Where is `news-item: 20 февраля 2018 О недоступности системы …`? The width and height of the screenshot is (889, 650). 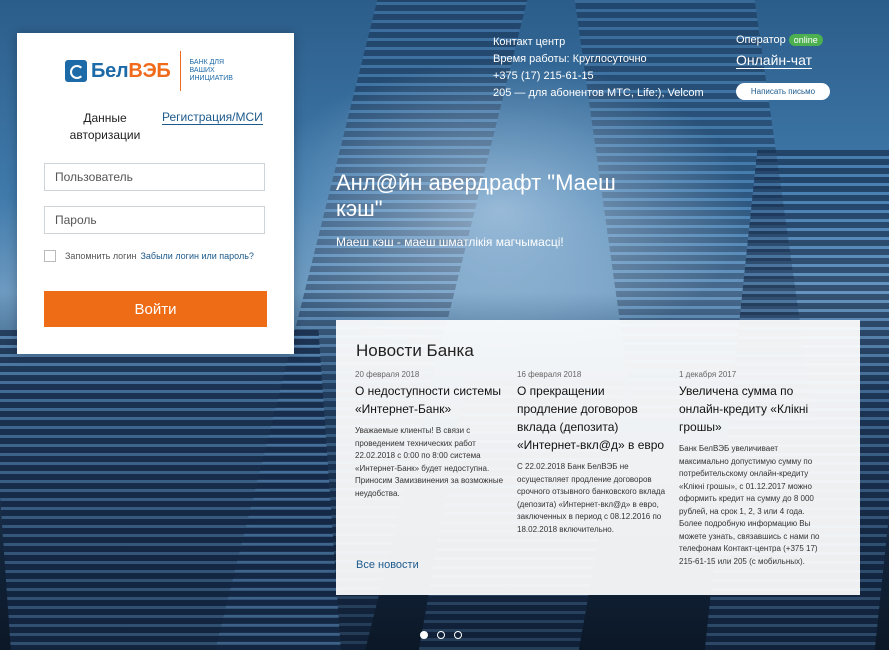 news-item: 20 февраля 2018 О недоступности системы … is located at coordinates (430, 435).